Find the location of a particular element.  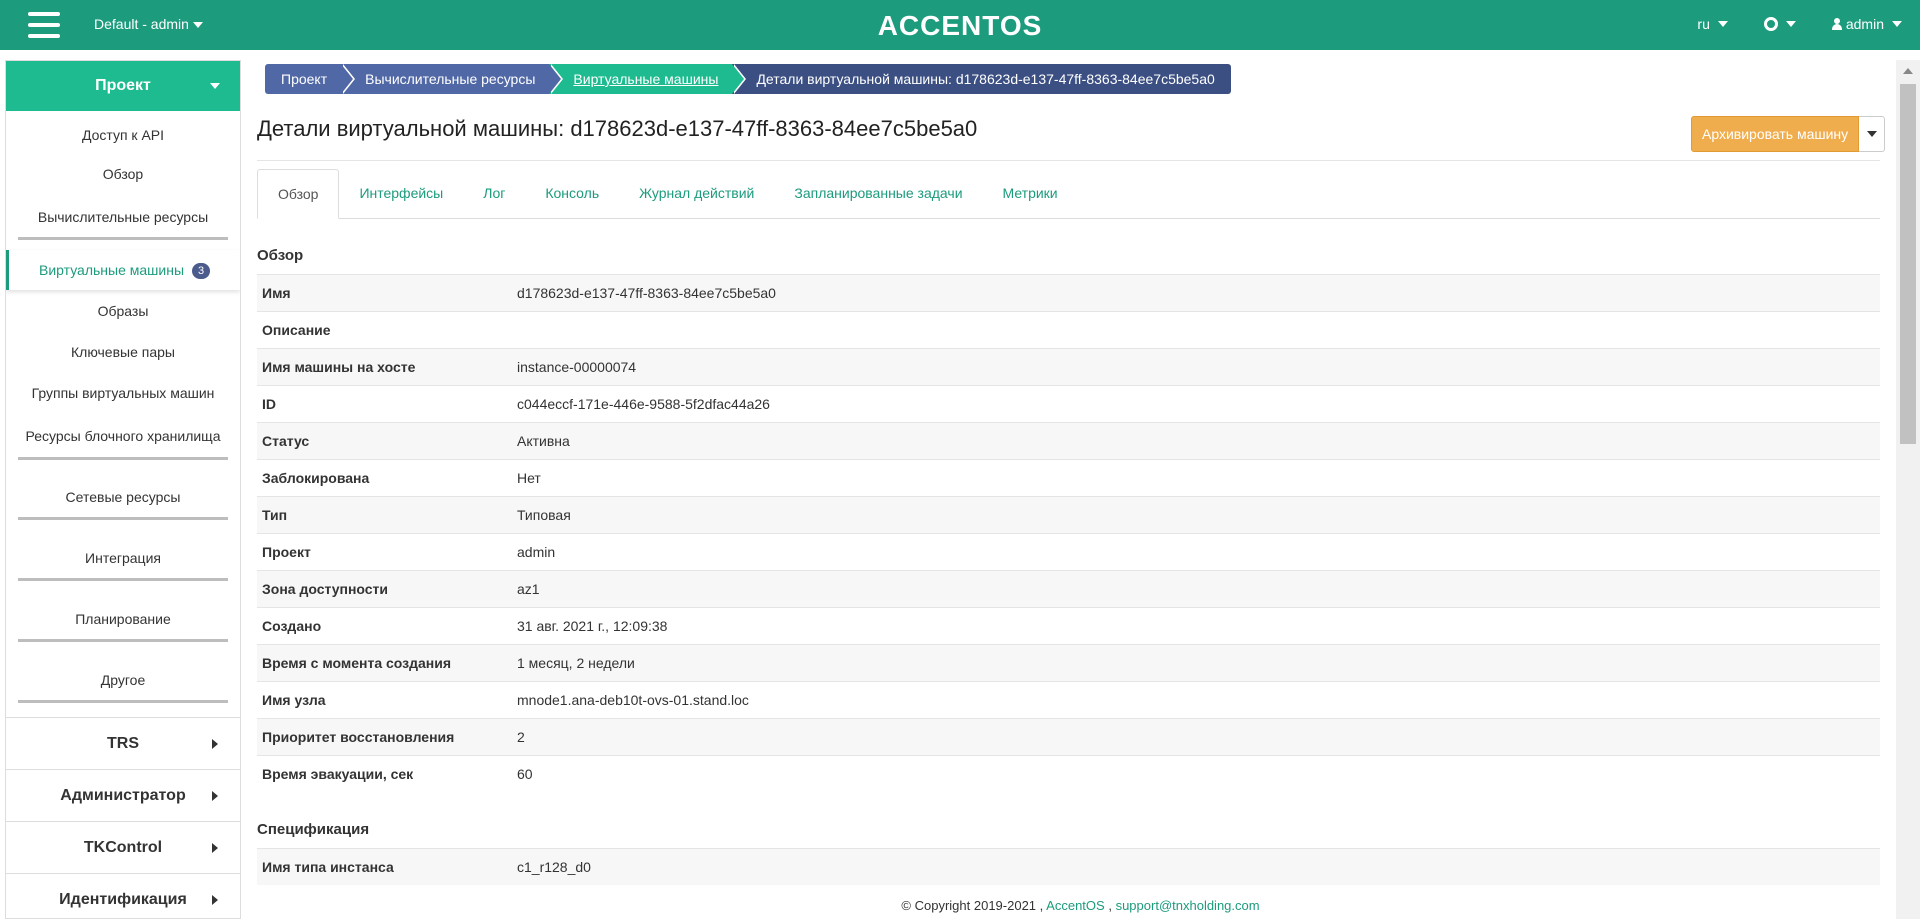

top-navbar: Default - admin ACCENTOS ru admin is located at coordinates (960, 25).